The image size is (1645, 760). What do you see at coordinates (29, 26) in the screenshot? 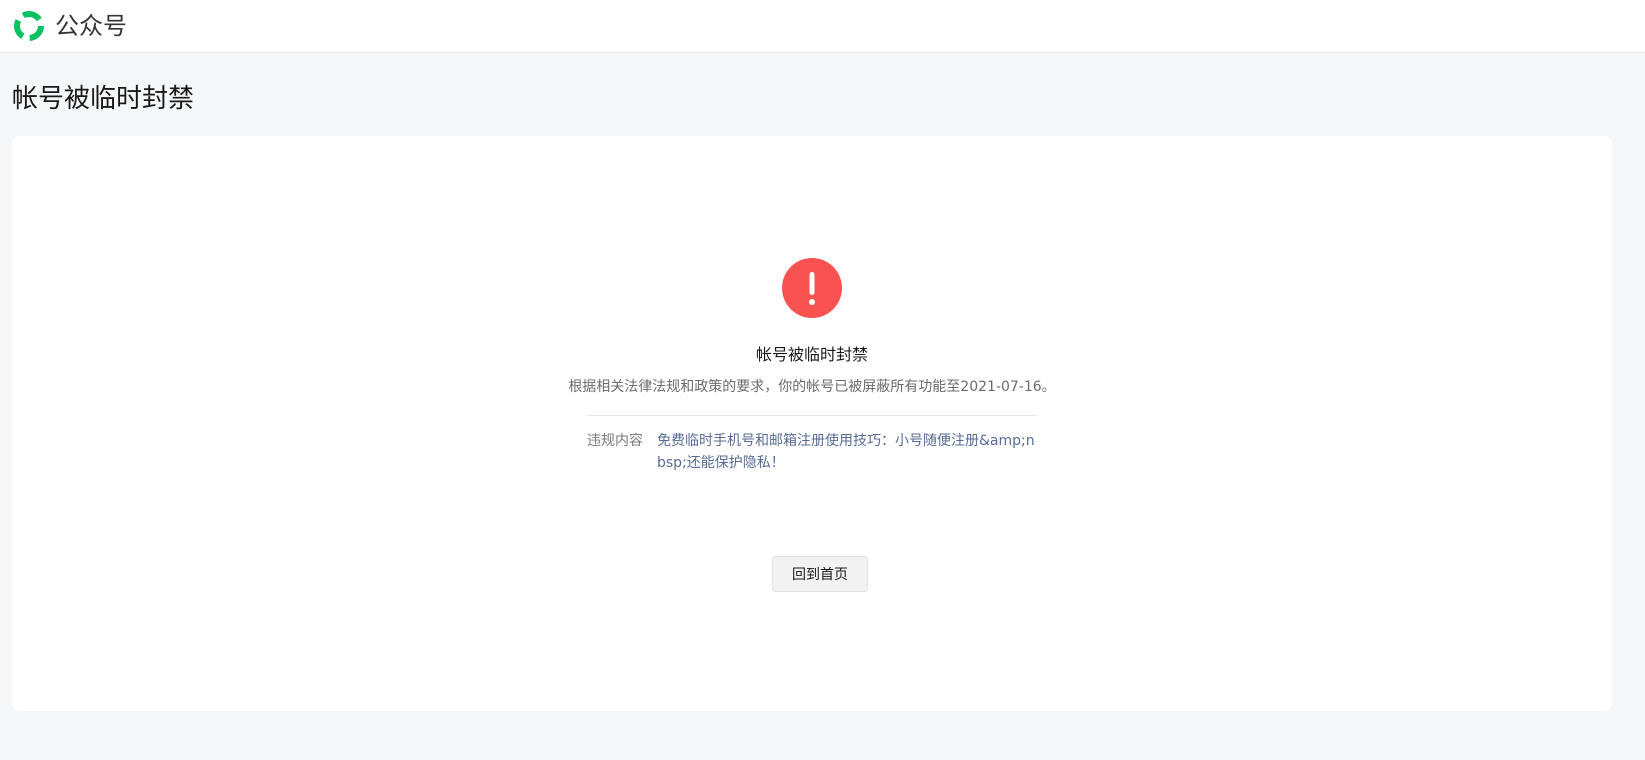
I see `wechat-official-account-logo-icon` at bounding box center [29, 26].